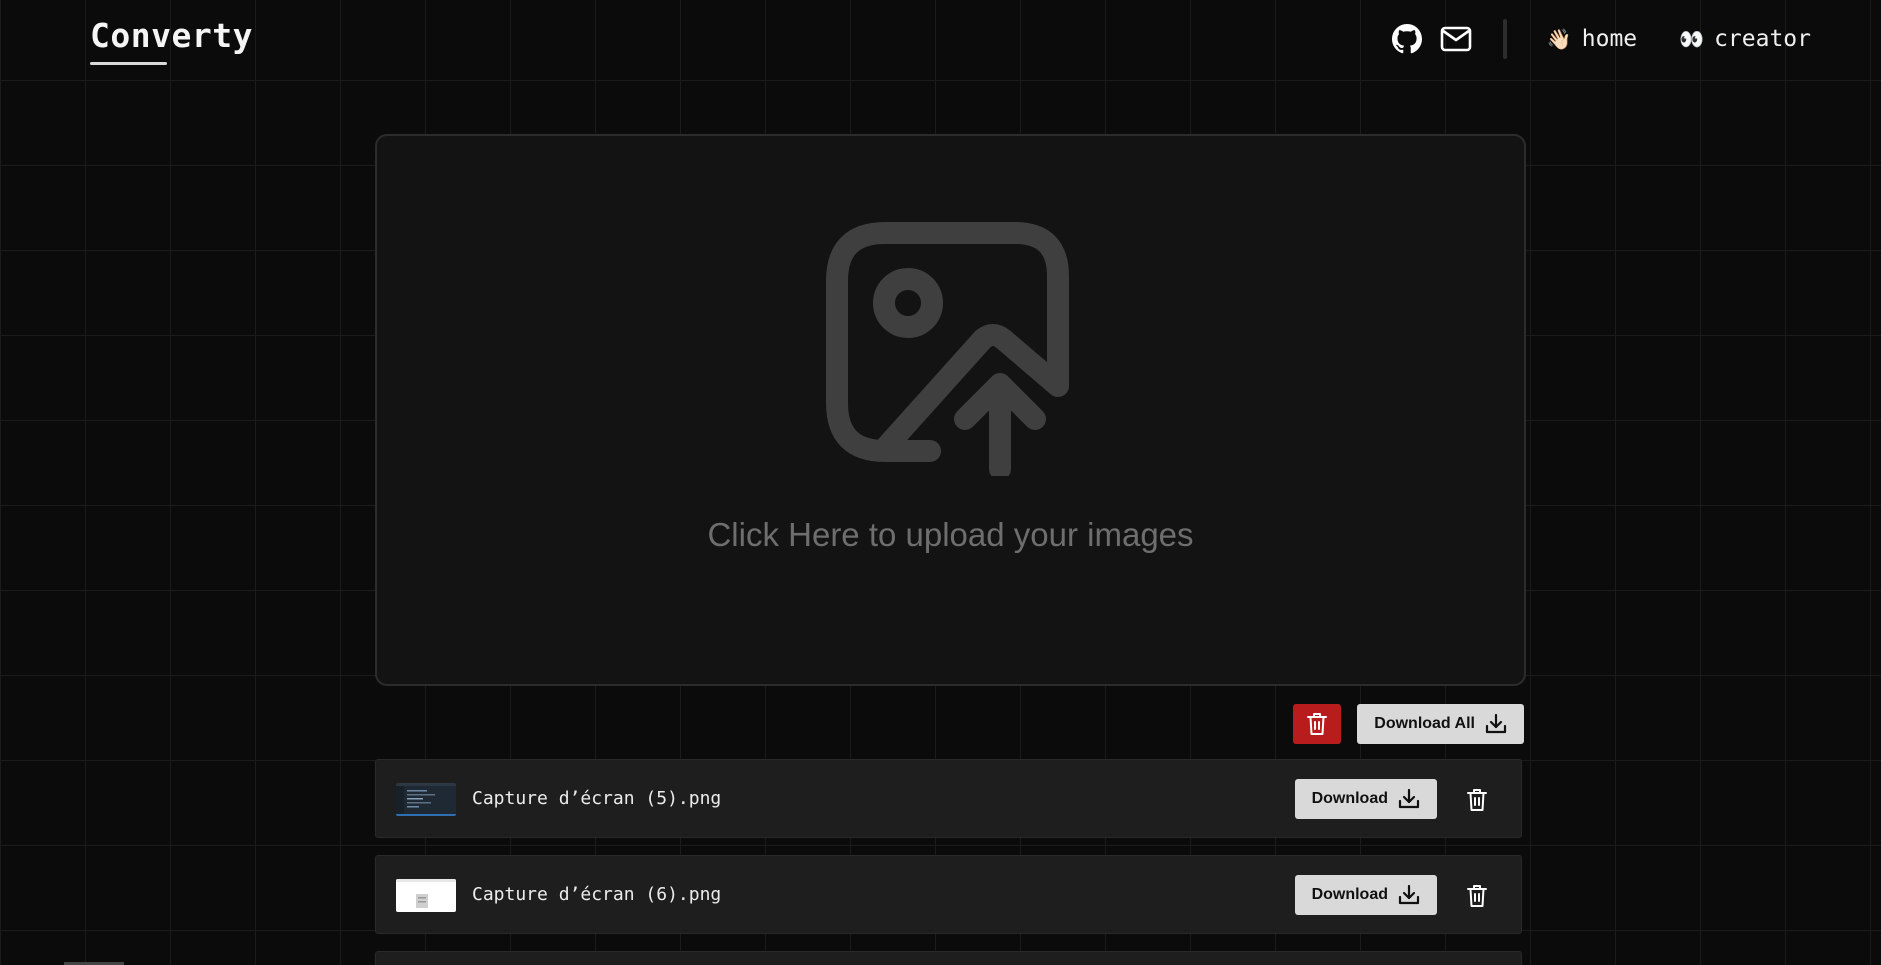 The width and height of the screenshot is (1881, 965). Describe the element at coordinates (950, 534) in the screenshot. I see `upload-prompt: Click Here to upload your images` at that location.